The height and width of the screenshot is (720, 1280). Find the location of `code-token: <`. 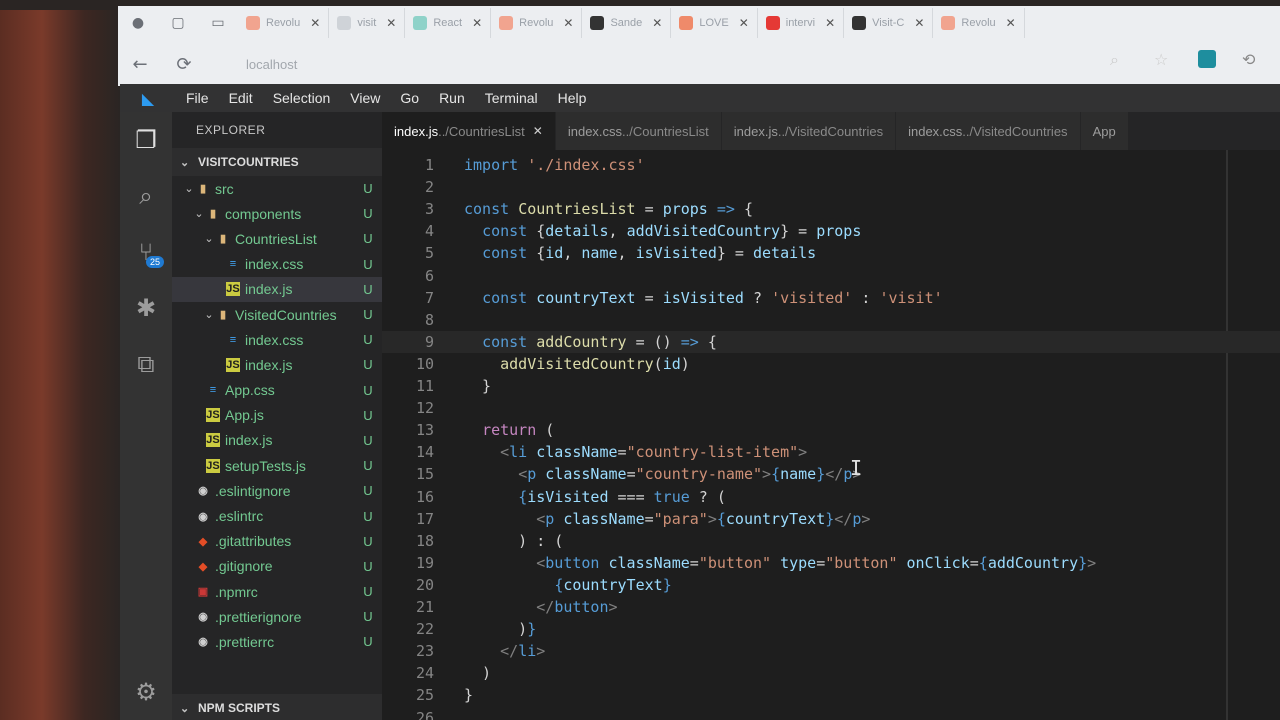

code-token: < is located at coordinates (541, 562).